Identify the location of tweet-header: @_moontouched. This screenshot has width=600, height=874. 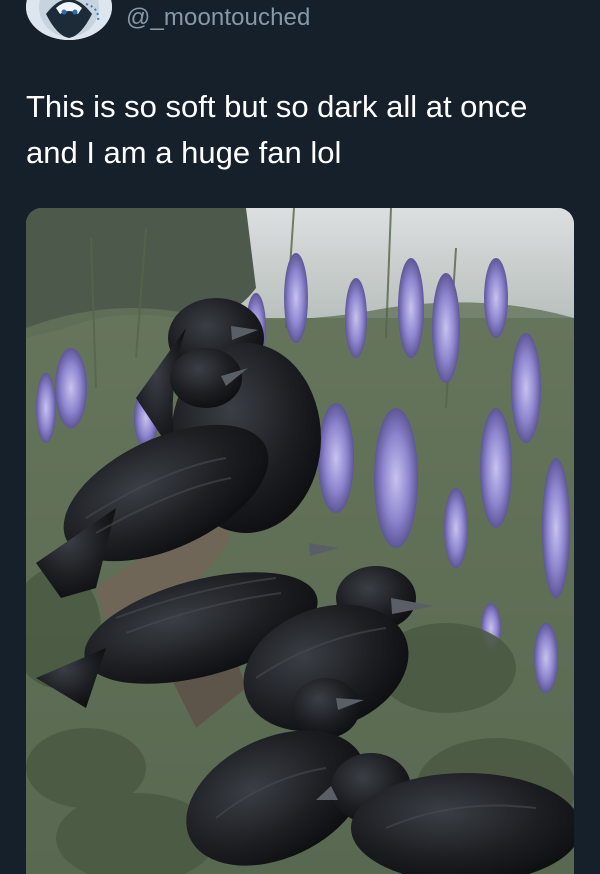
(300, 30).